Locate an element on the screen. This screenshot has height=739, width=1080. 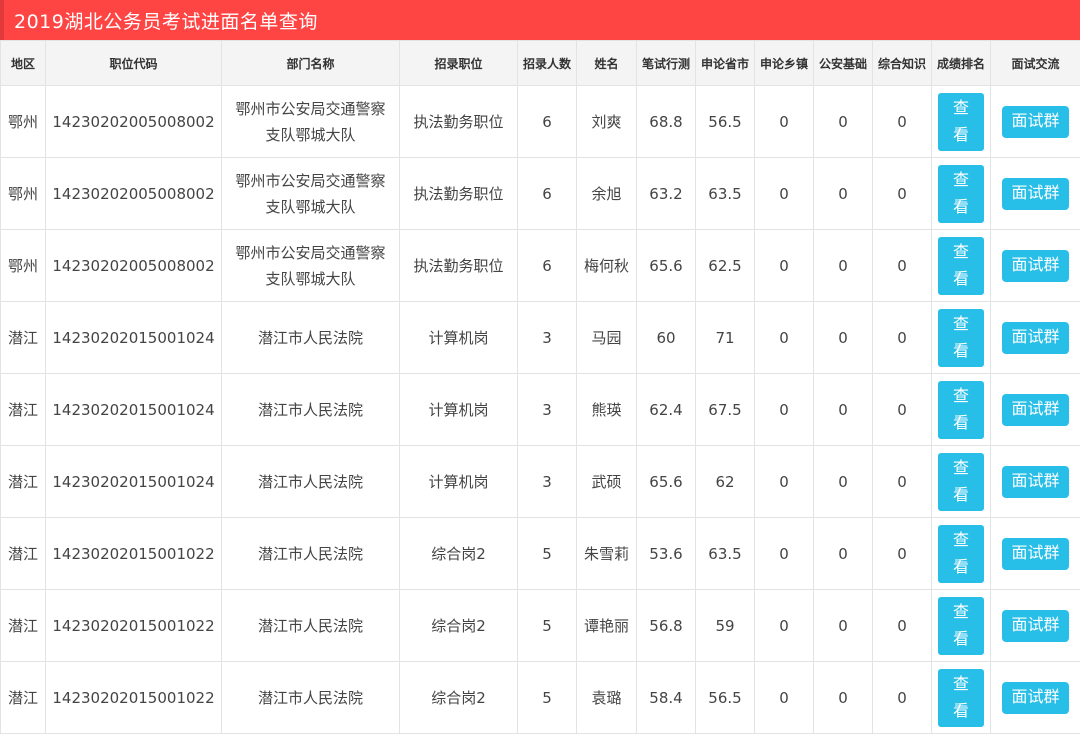
cell-name: 武硕 is located at coordinates (606, 481).